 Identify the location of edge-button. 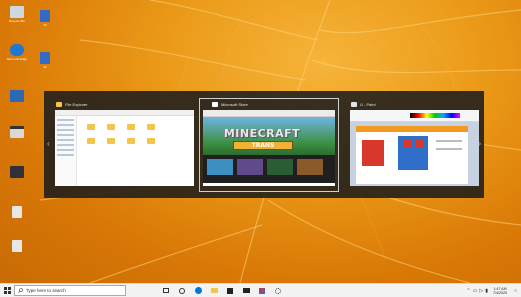
(198, 290).